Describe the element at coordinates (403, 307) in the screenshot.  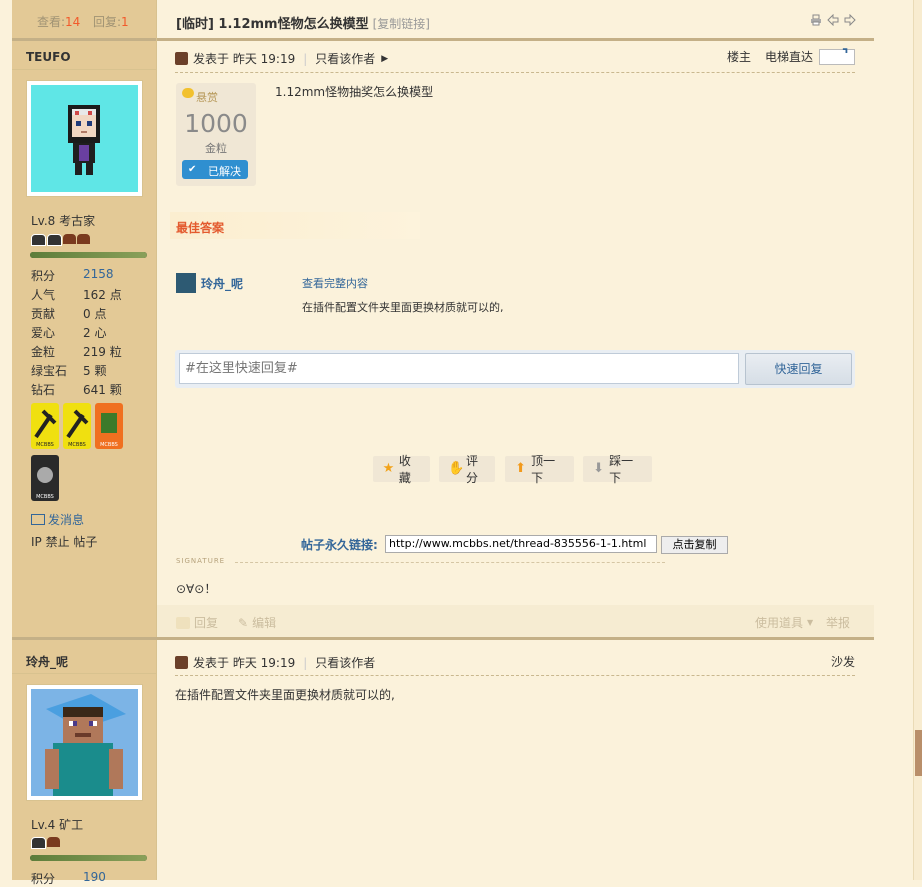
I see `best-answer-text: 在插件配置文件夹里面更换材质就可以的,` at that location.